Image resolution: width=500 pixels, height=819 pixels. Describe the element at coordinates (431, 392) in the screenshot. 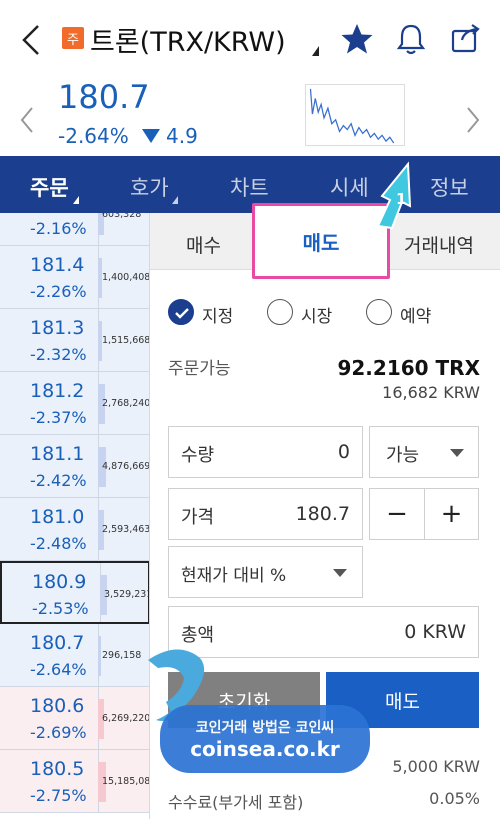

I see `available-krw: 16,682 KRW` at that location.